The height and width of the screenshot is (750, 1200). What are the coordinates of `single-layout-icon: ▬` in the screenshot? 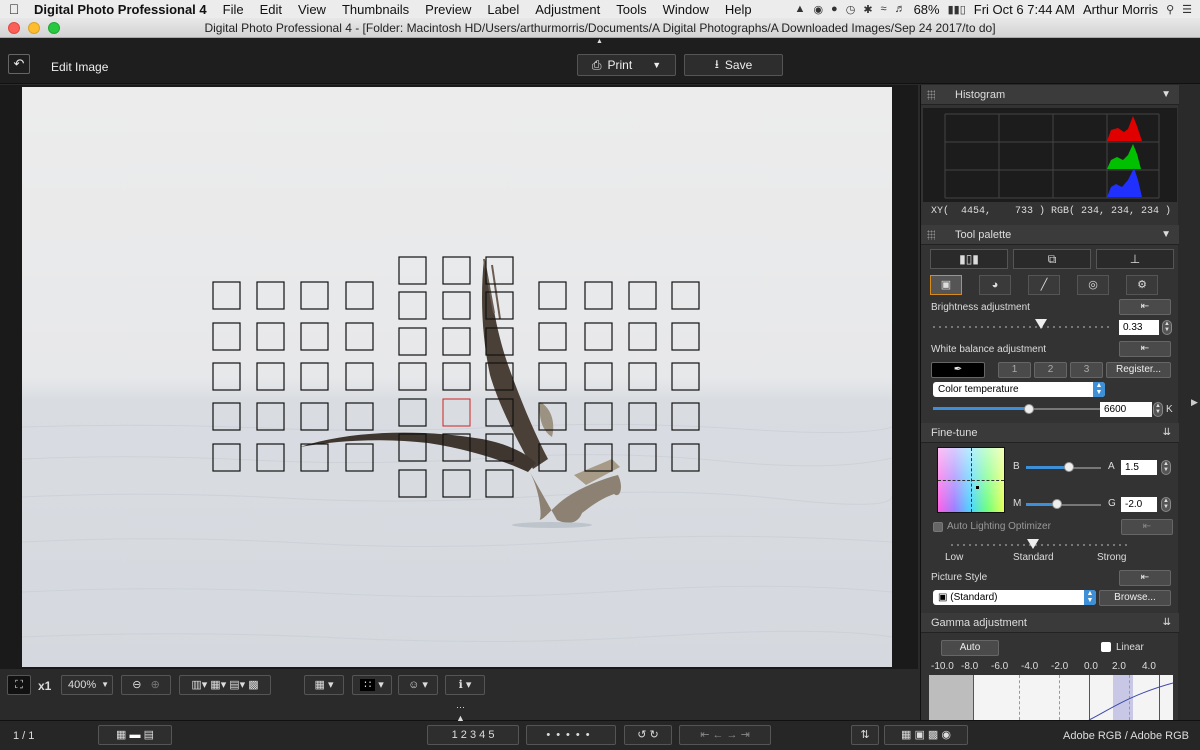 It's located at (135, 735).